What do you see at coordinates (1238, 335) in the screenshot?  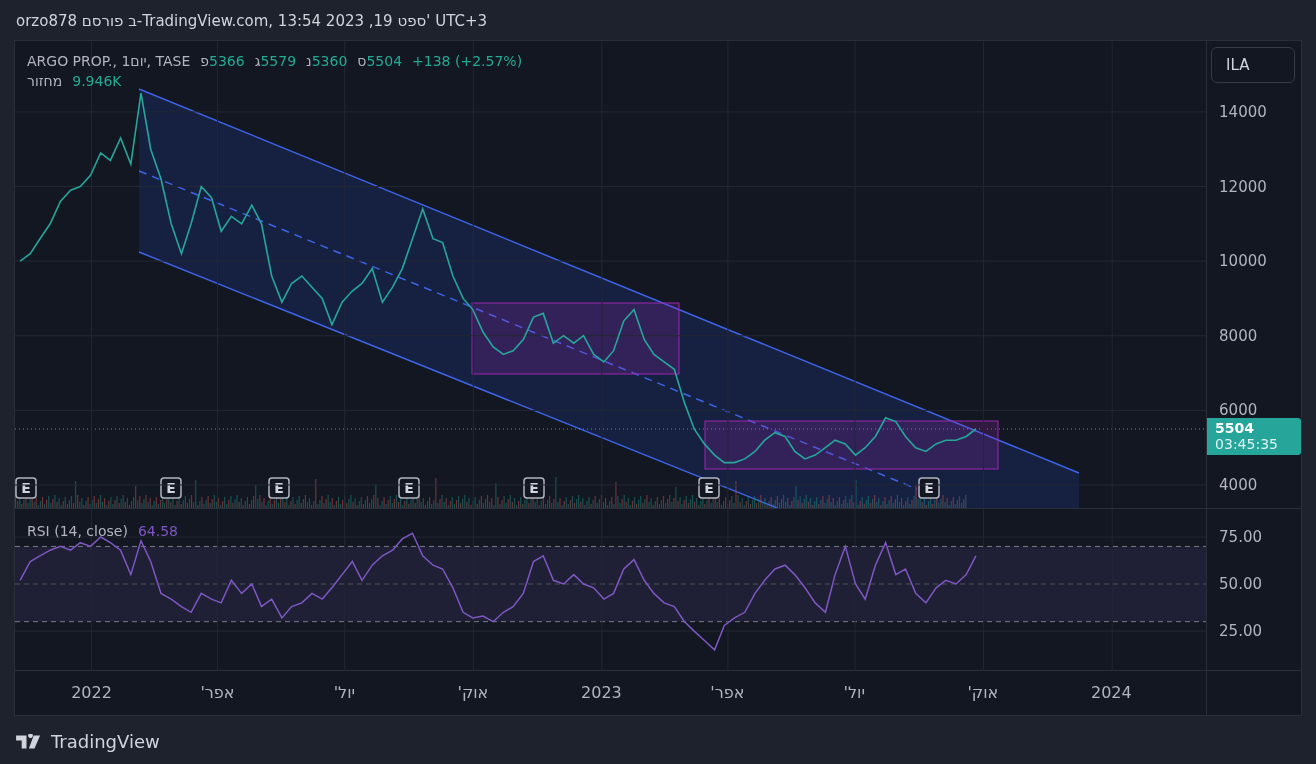 I see `price-axis-label: 8000` at bounding box center [1238, 335].